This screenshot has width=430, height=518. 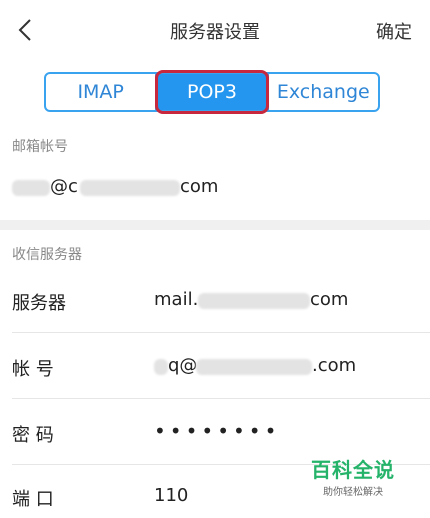 I want to click on tab-exchange: Exchange, so click(x=322, y=92).